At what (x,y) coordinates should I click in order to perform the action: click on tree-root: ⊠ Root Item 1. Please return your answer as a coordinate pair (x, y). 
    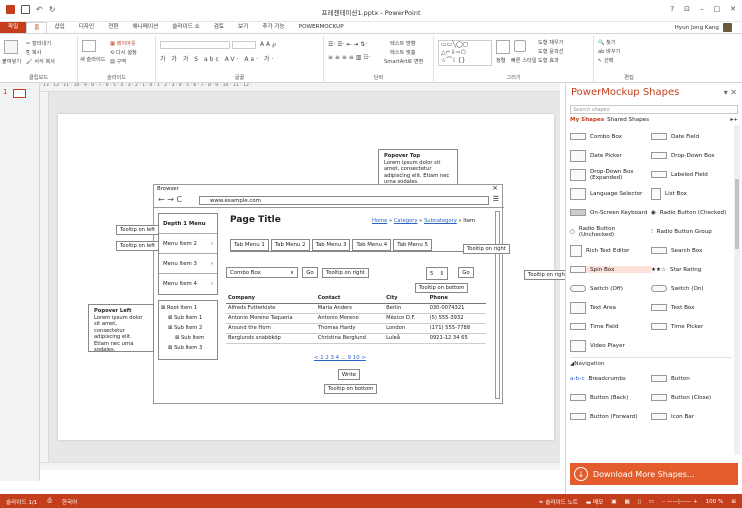
    Looking at the image, I should click on (188, 308).